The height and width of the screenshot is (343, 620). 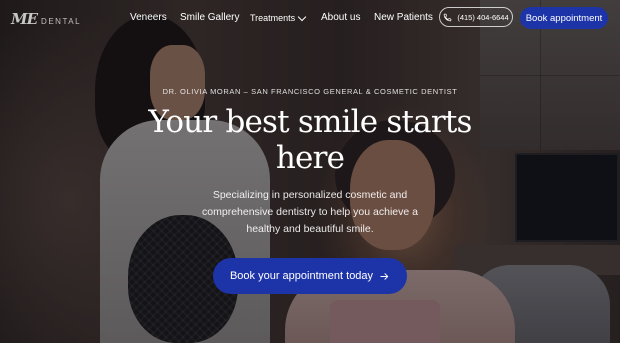 I want to click on logo-wordmark: DENTAL, so click(x=61, y=21).